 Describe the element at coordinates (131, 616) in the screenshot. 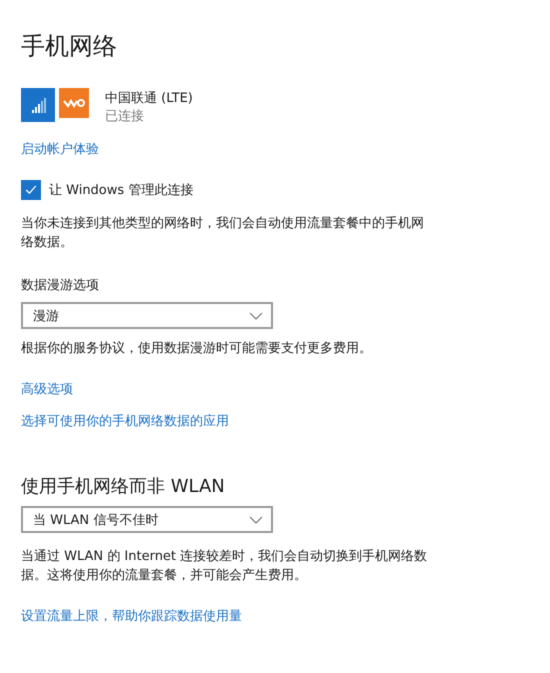

I see `data-limit-link: 设置流量上限，帮助你跟踪数据使用量` at that location.